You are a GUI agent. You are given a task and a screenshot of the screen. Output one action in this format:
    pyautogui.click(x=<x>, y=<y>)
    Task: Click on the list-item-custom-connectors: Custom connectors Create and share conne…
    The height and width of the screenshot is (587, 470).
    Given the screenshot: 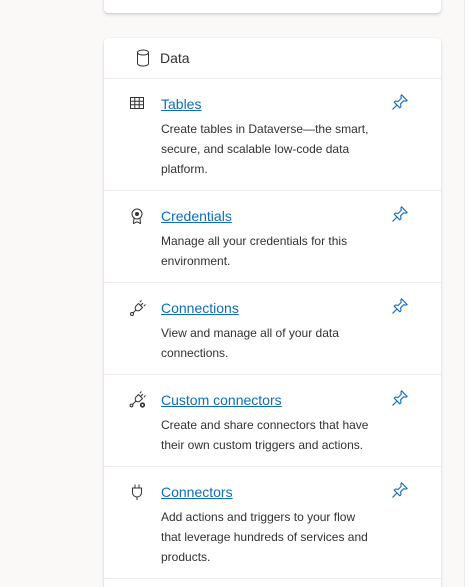 What is the action you would take?
    pyautogui.click(x=272, y=421)
    